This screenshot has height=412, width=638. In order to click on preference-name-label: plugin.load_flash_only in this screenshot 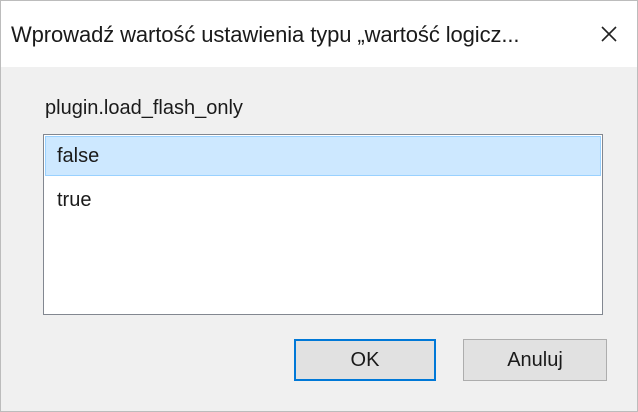, I will do `click(144, 108)`.